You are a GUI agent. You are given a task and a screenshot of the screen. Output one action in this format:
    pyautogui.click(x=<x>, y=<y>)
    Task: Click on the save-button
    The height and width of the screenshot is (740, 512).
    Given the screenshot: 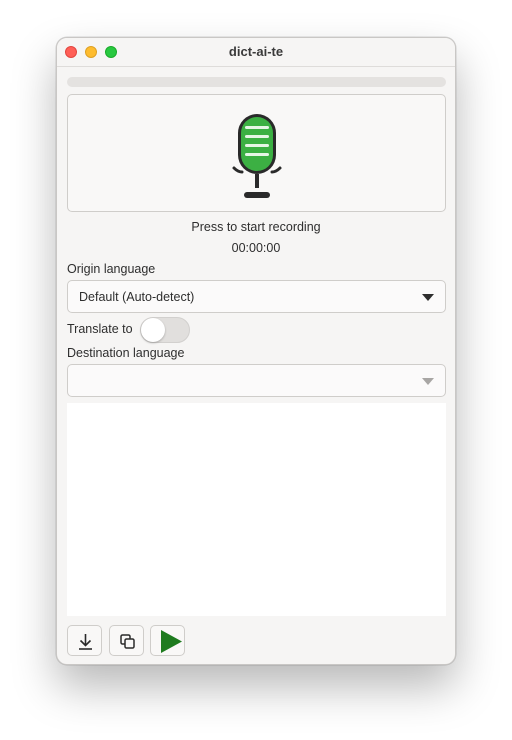 What is the action you would take?
    pyautogui.click(x=84, y=640)
    